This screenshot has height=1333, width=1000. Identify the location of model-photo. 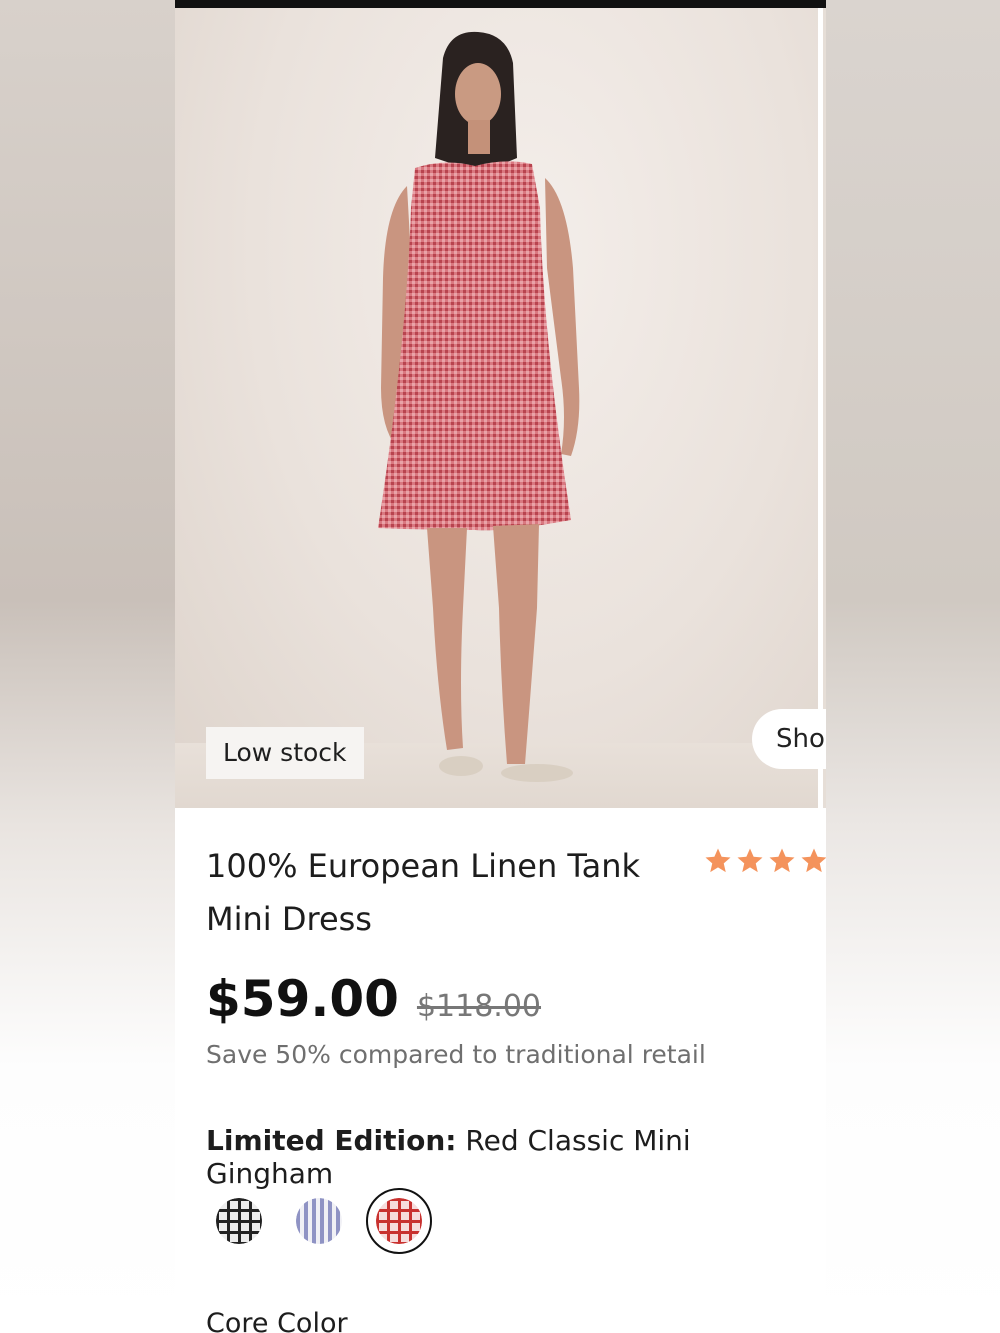
(479, 406).